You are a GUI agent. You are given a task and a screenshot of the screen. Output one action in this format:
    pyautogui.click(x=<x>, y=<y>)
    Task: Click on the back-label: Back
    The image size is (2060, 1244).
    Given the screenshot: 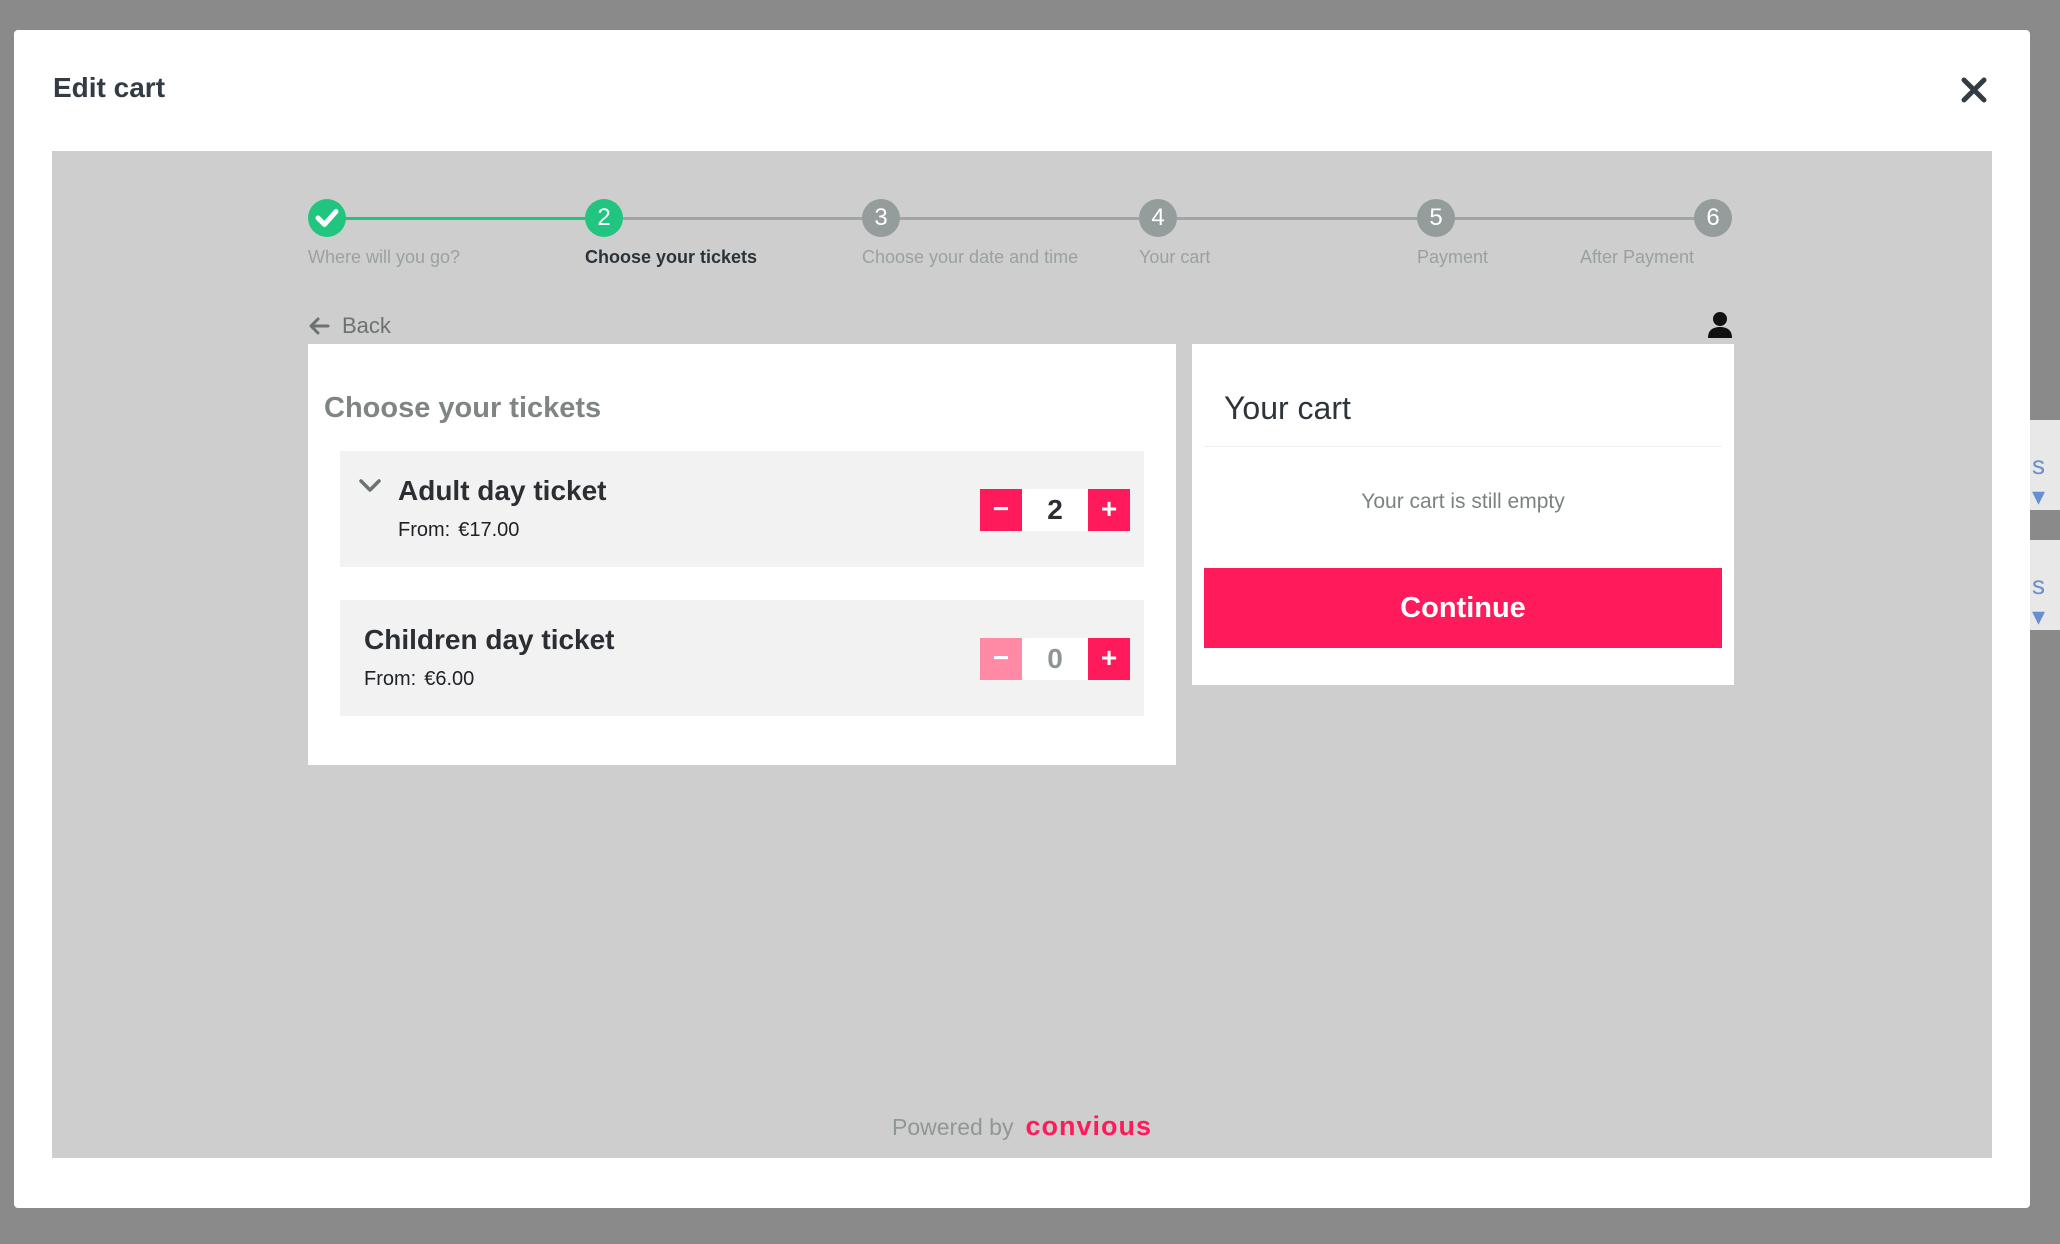 What is the action you would take?
    pyautogui.click(x=366, y=325)
    